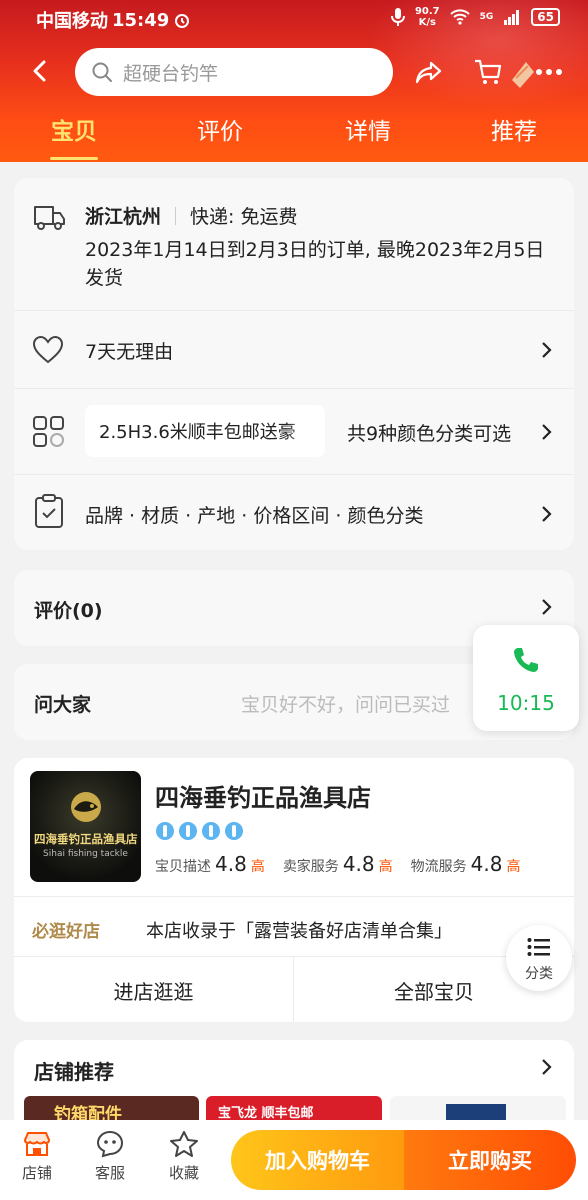 This screenshot has width=588, height=1200. I want to click on shop-collection-row: 必逛好店 本店收录于「露营装备好店清单合集」, so click(294, 926).